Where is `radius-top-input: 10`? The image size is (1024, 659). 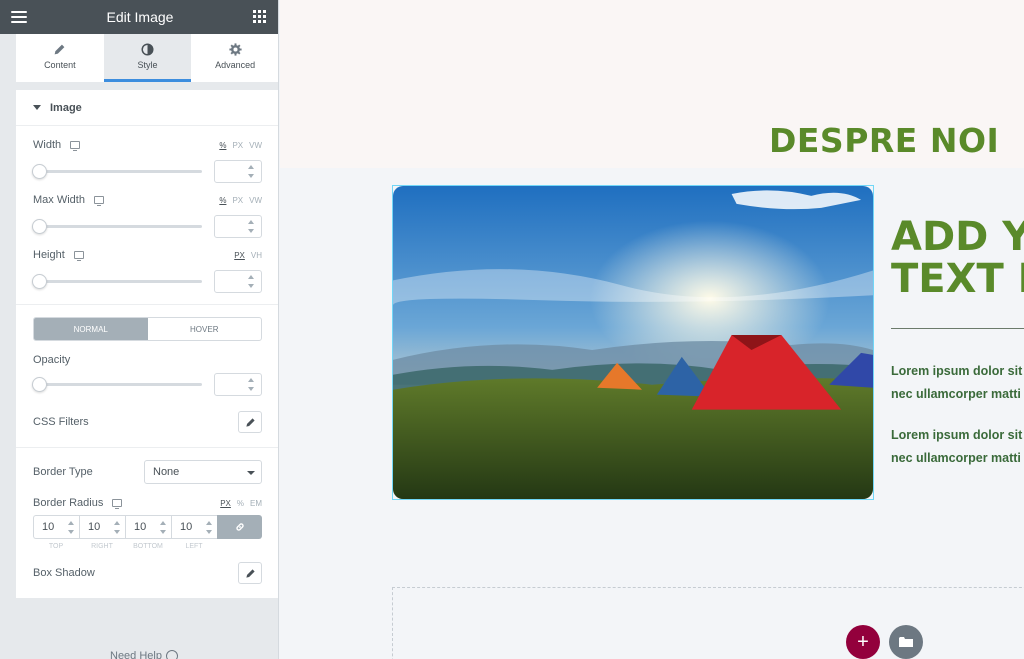 radius-top-input: 10 is located at coordinates (56, 527).